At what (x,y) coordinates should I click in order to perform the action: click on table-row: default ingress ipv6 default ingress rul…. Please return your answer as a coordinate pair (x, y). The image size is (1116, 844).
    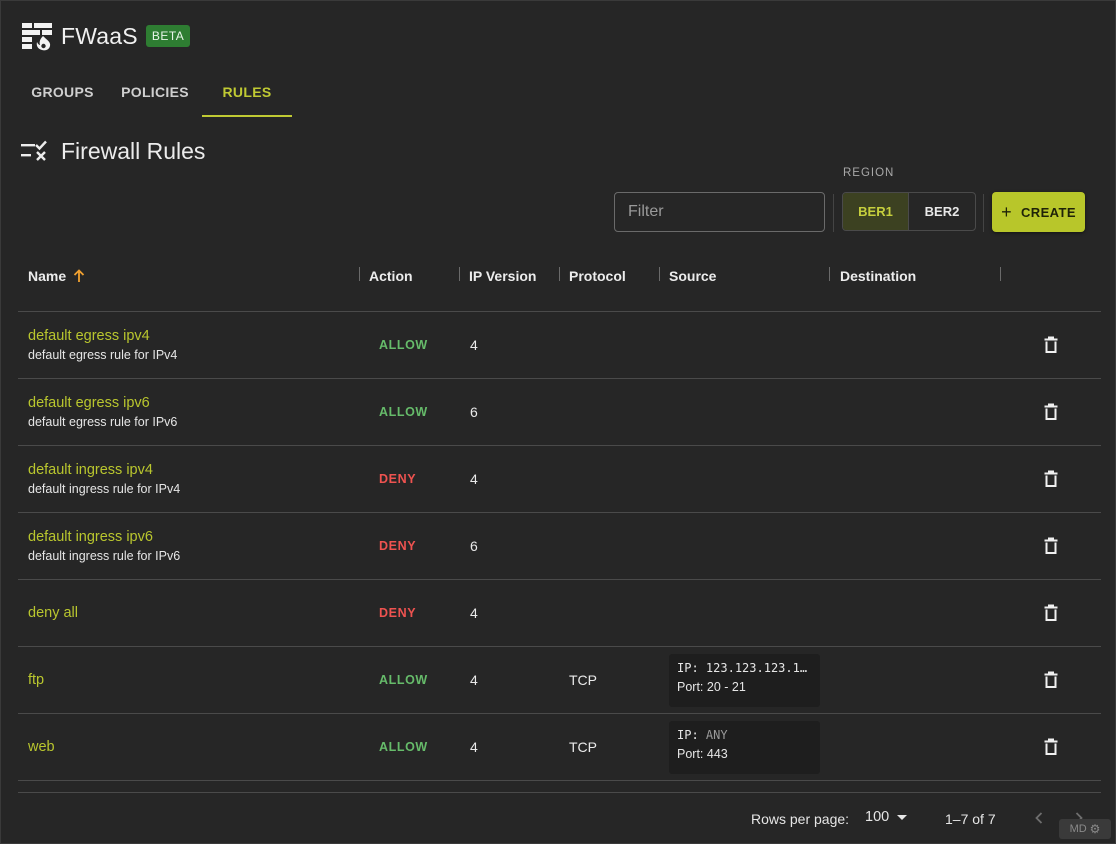
    Looking at the image, I should click on (559, 546).